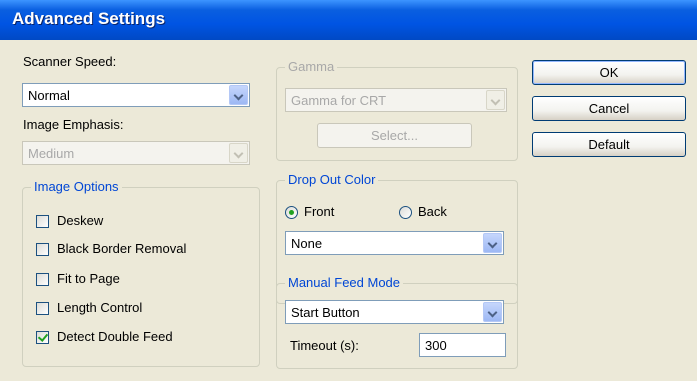  I want to click on scanner-speed-label: Scanner Speed:, so click(70, 61).